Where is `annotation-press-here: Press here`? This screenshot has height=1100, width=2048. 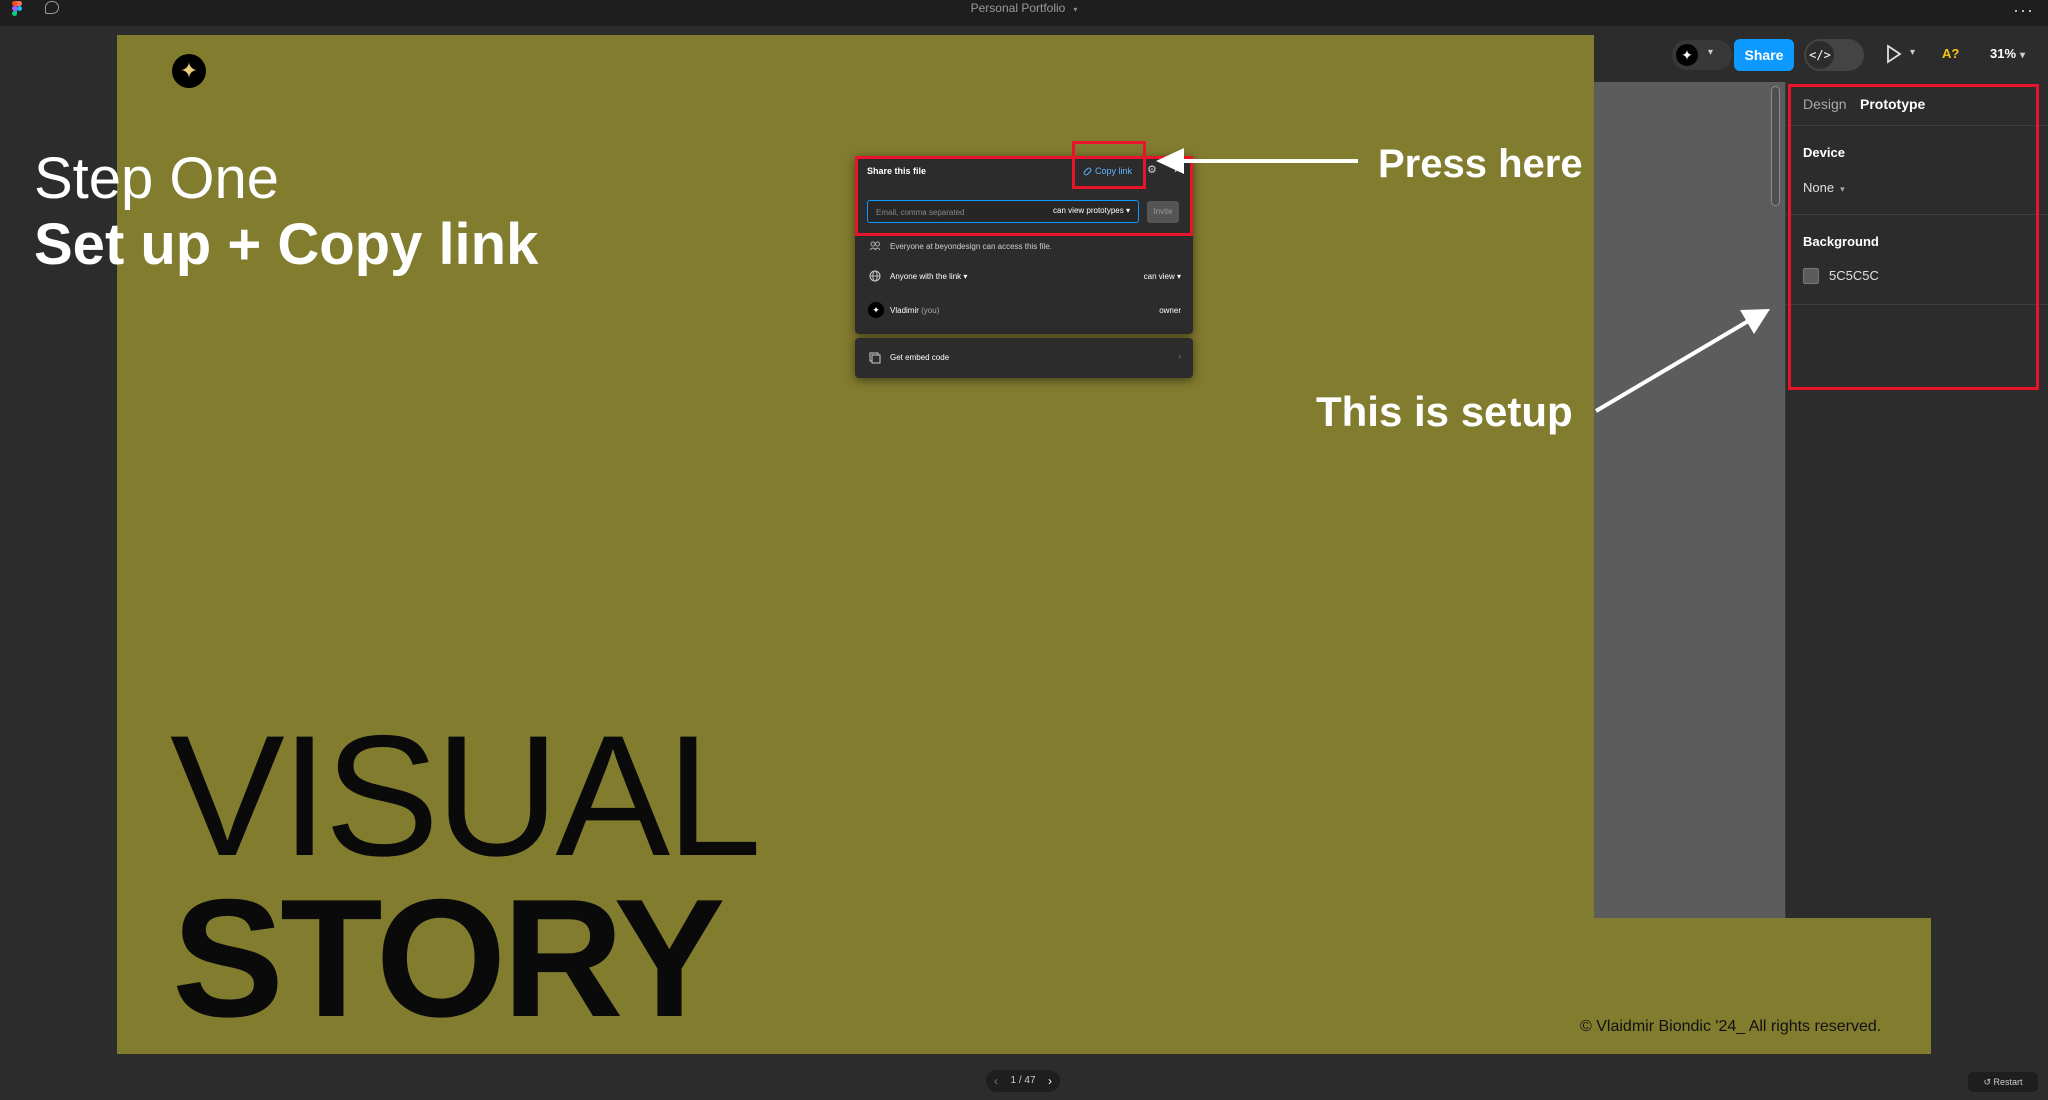 annotation-press-here: Press here is located at coordinates (1480, 164).